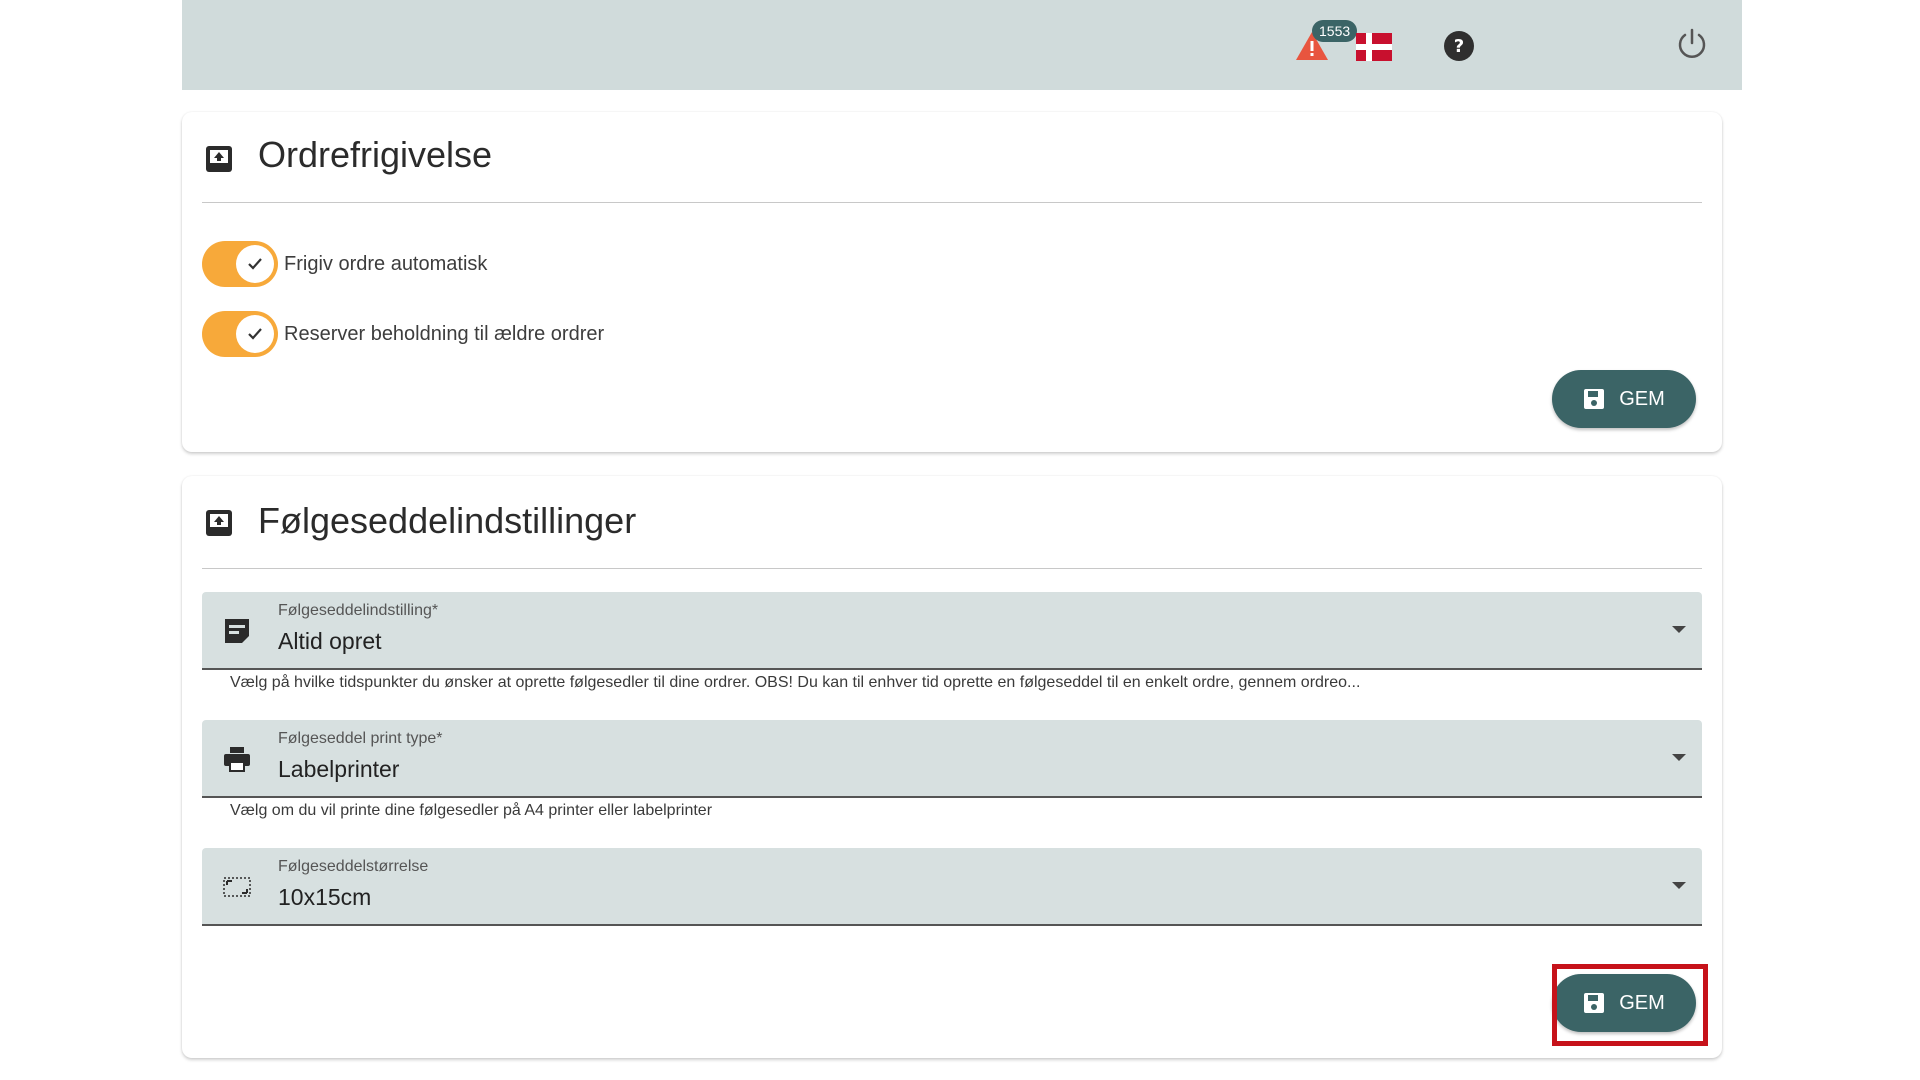  I want to click on printer-icon, so click(237, 759).